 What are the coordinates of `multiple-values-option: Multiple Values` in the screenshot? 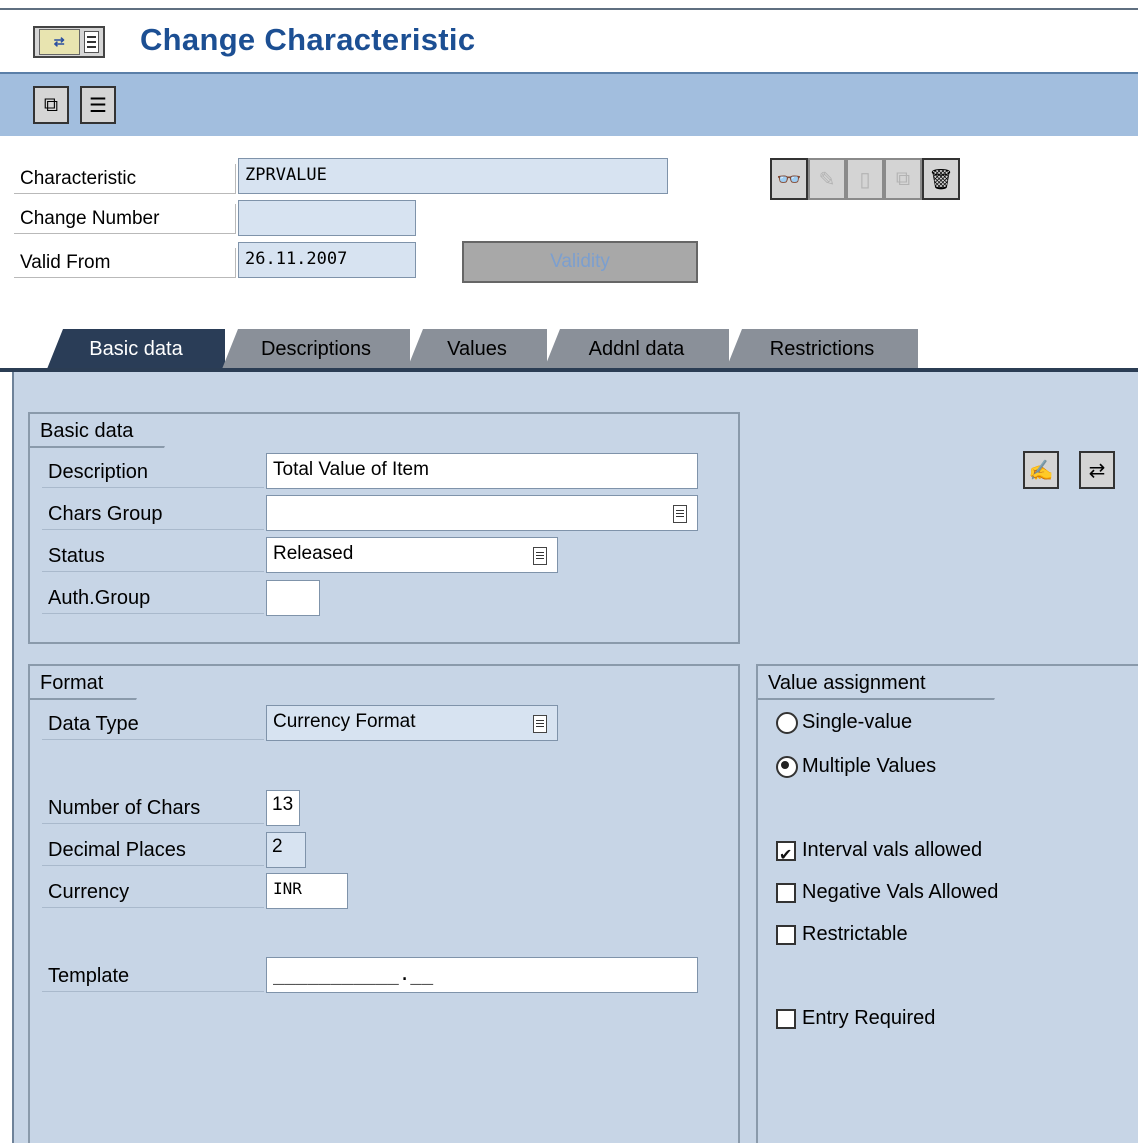 It's located at (856, 766).